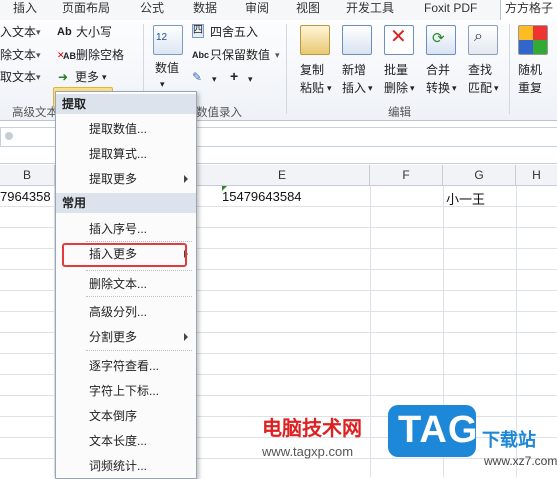 Image resolution: width=557 pixels, height=479 pixels. I want to click on cell-e1: 15479643584, so click(262, 196).